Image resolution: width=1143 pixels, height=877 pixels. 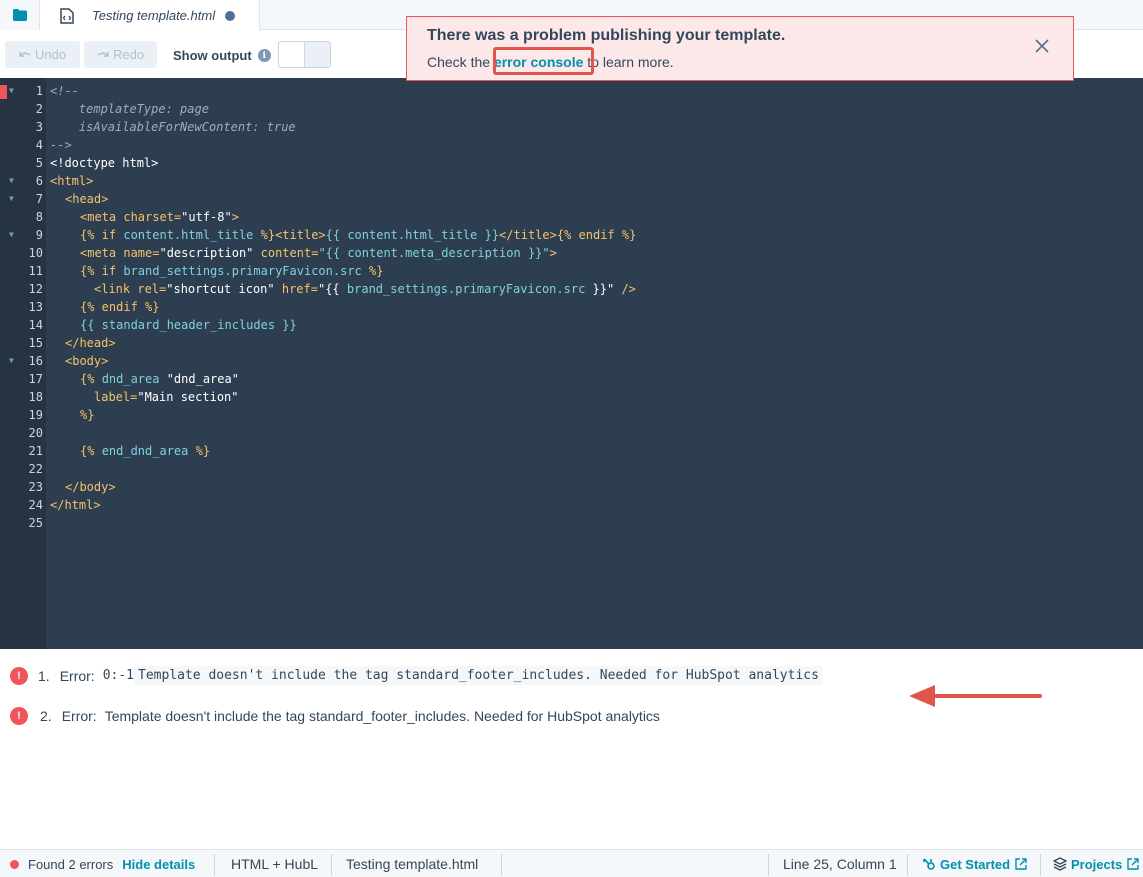 I want to click on code-text: templateType: page, so click(x=129, y=109).